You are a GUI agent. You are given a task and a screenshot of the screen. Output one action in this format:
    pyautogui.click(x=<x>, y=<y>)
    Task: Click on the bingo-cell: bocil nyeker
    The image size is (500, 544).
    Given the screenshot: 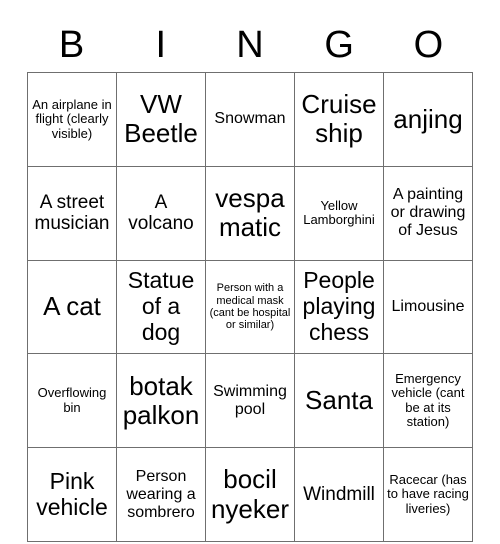 What is the action you would take?
    pyautogui.click(x=250, y=494)
    